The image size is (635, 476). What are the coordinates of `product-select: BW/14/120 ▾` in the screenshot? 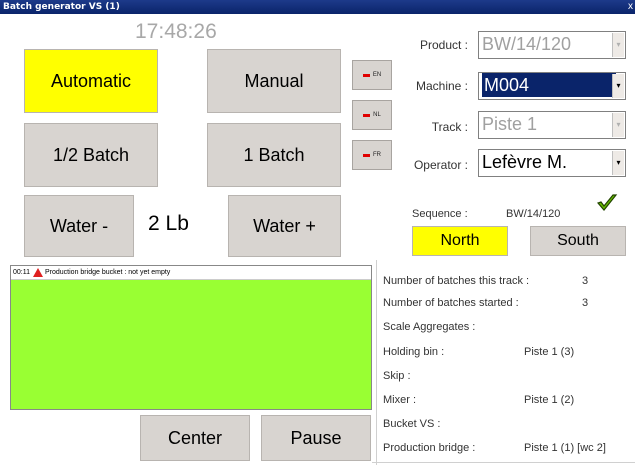 It's located at (552, 45).